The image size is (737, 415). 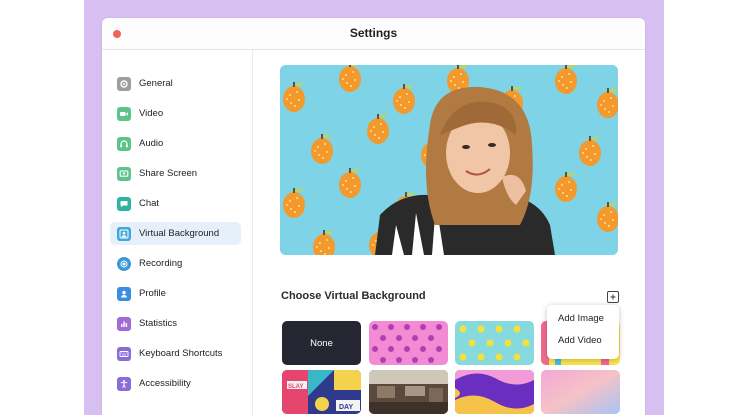 I want to click on background-thumbnail-pink-pattern, so click(x=408, y=343).